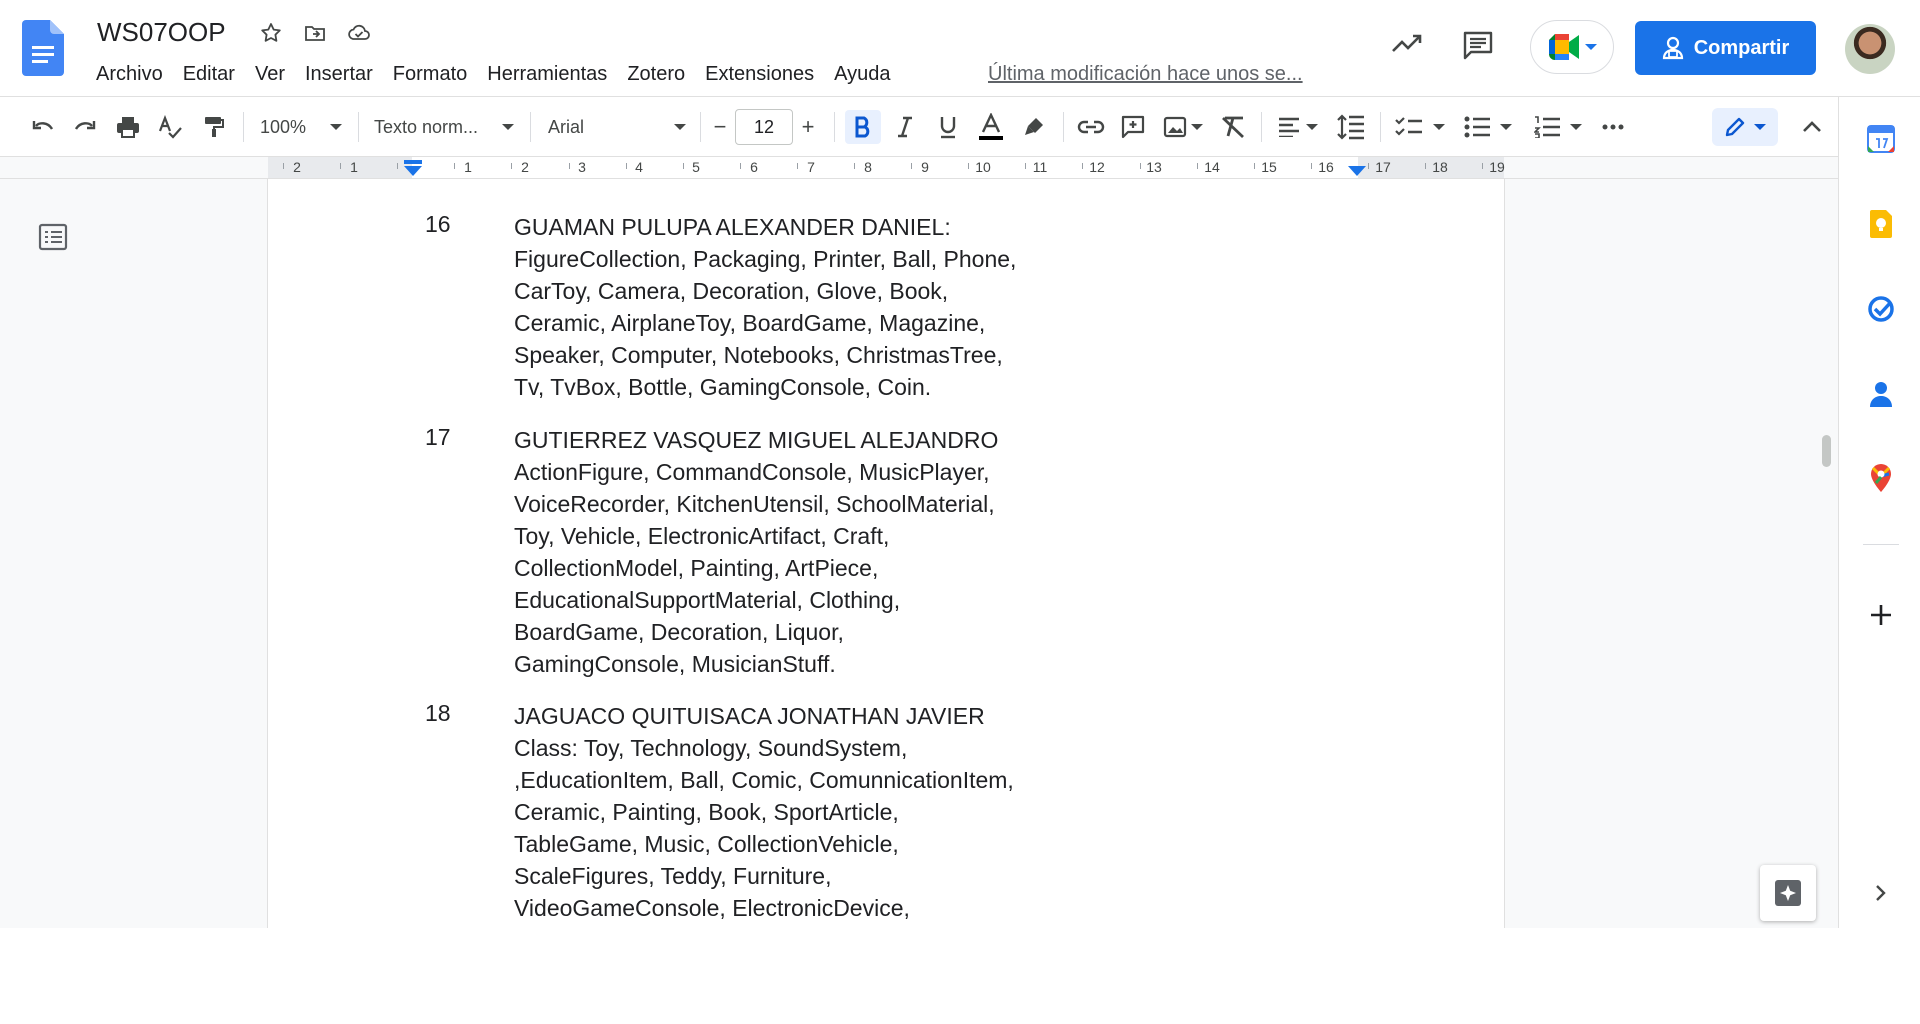 This screenshot has height=1024, width=1920. What do you see at coordinates (43, 48) in the screenshot?
I see `docs-logo-icon` at bounding box center [43, 48].